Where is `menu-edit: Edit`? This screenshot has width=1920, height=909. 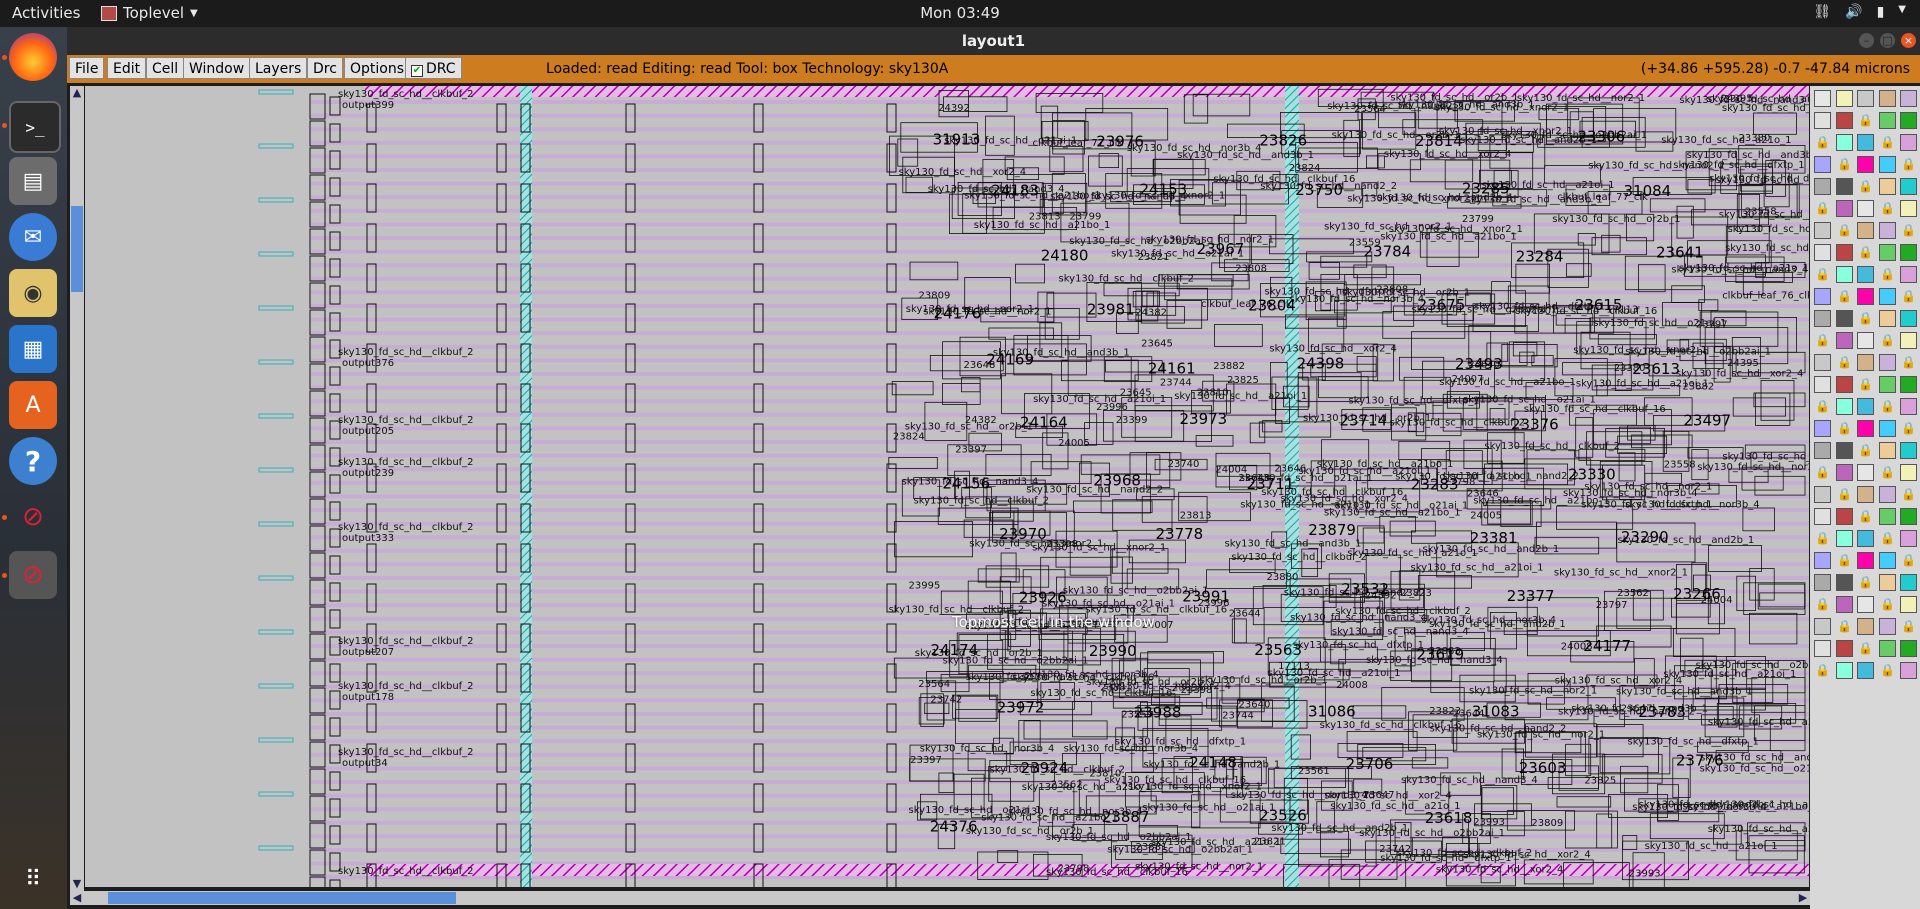 menu-edit: Edit is located at coordinates (127, 68).